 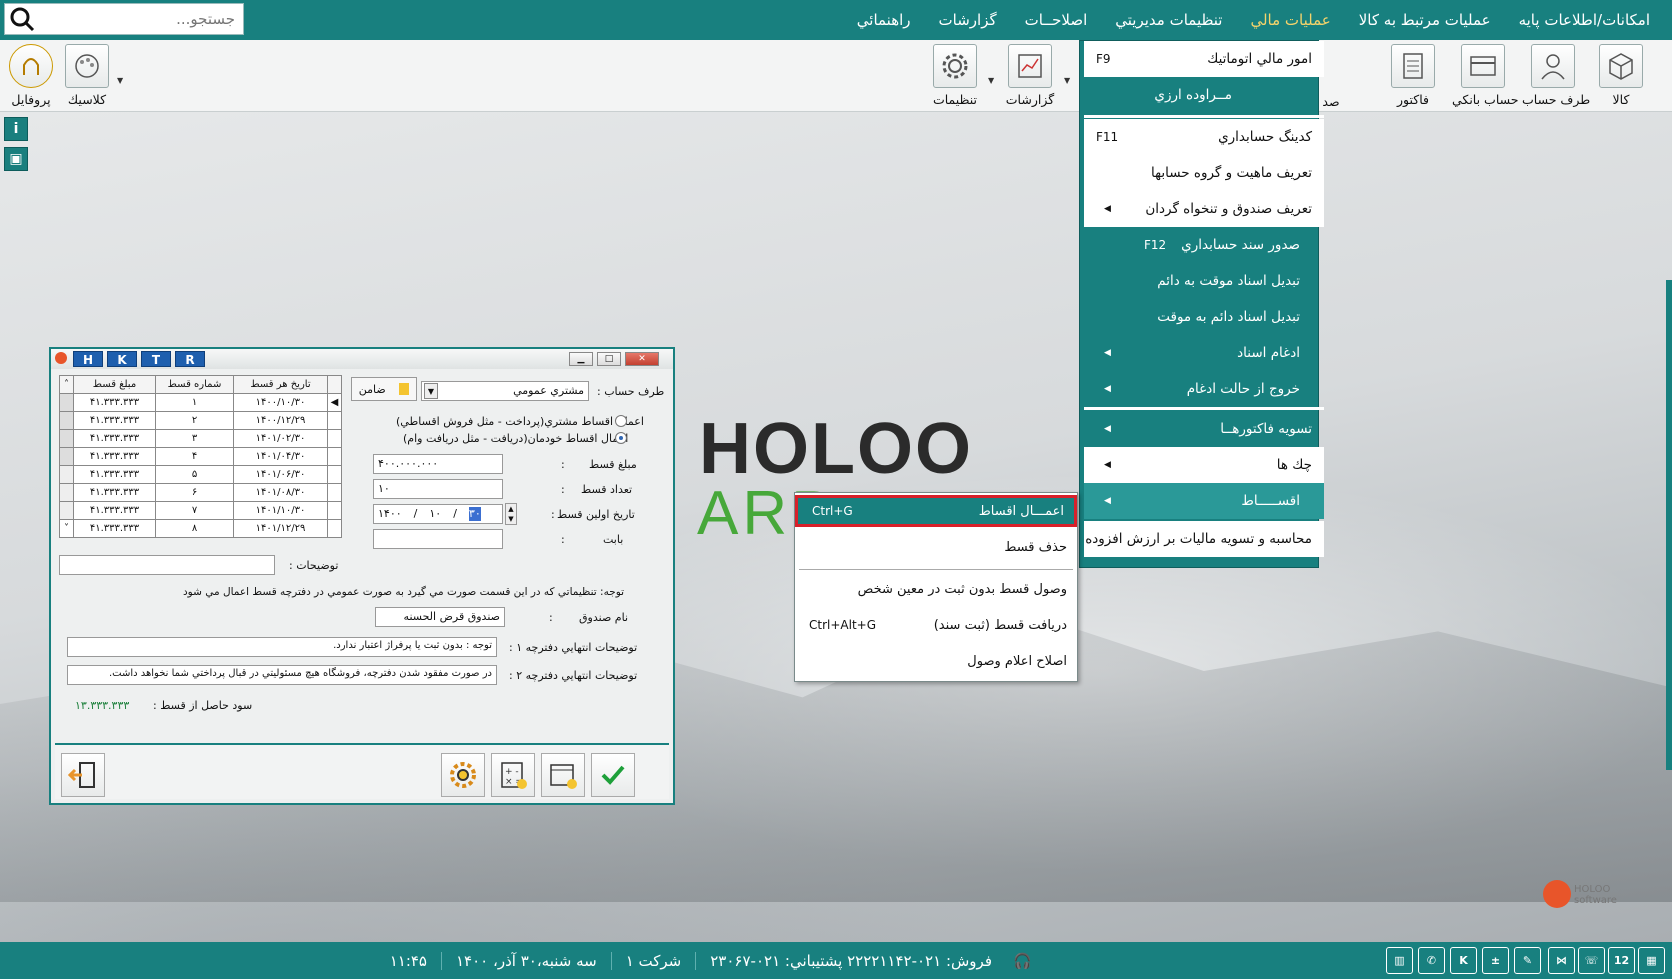 I want to click on date-spinner: ▲ ▼, so click(x=511, y=514).